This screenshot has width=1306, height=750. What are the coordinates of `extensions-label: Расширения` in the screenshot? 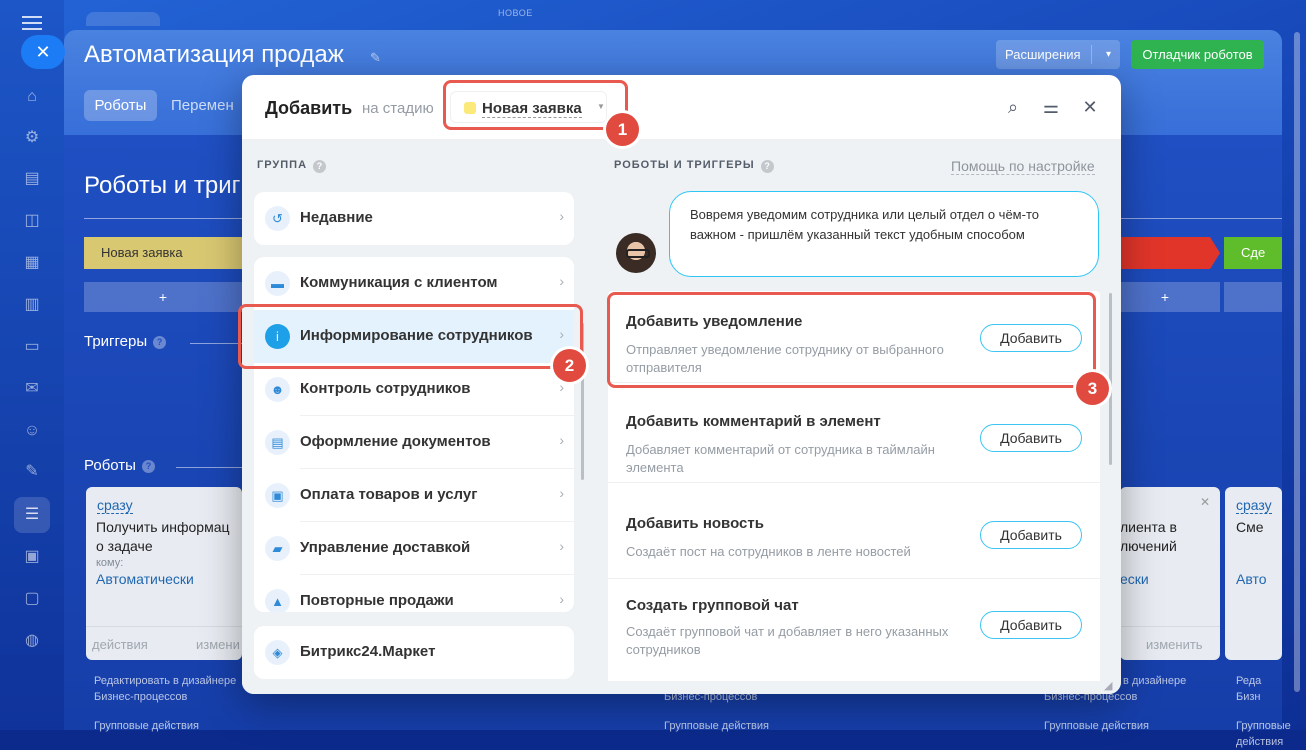 It's located at (1043, 54).